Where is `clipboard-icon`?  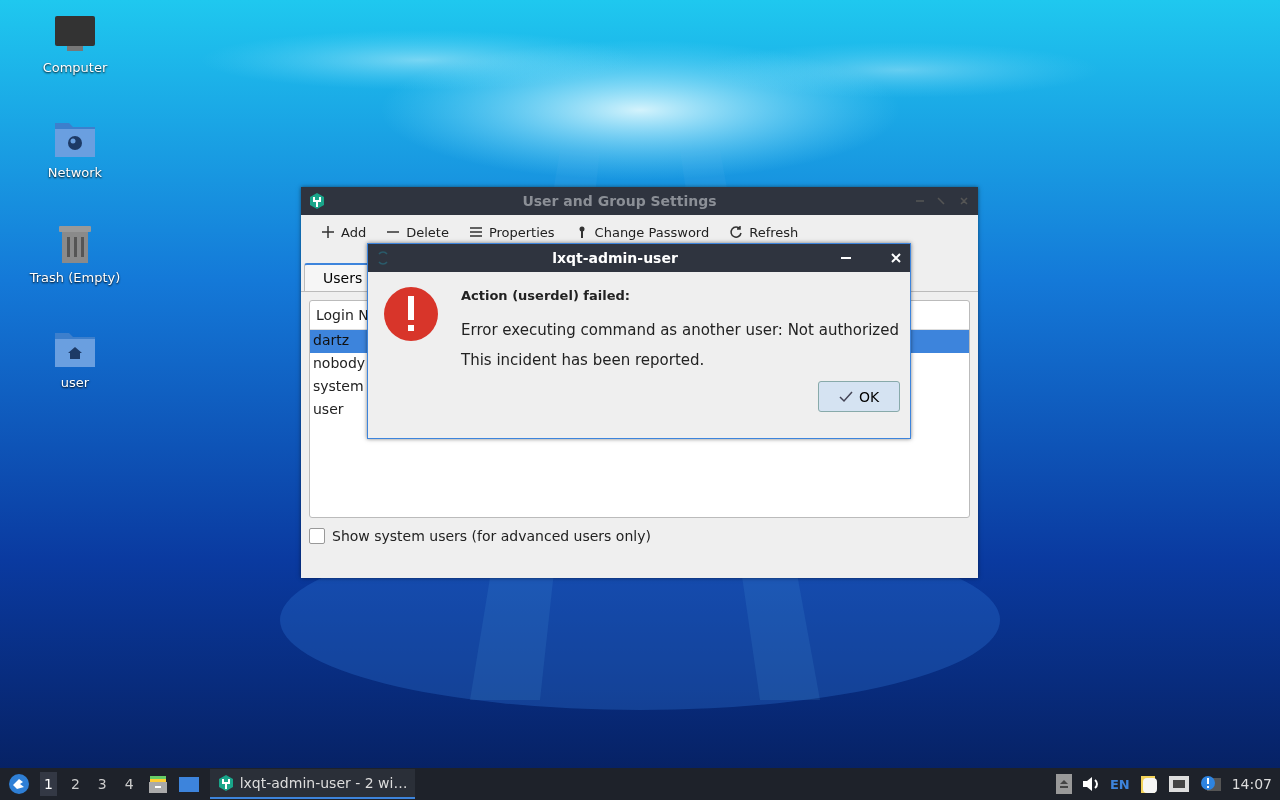 clipboard-icon is located at coordinates (1148, 784).